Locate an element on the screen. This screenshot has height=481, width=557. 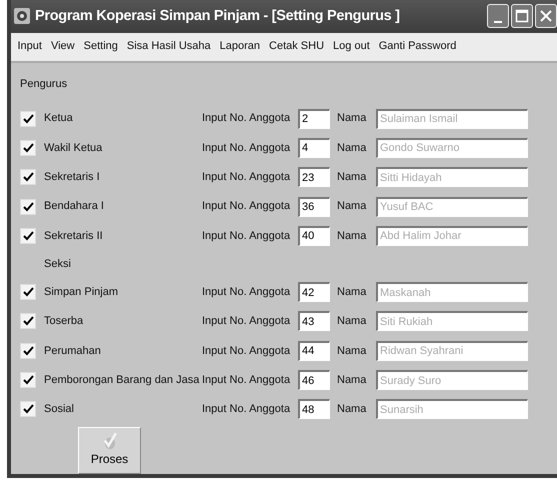
menu-item: Laporan is located at coordinates (240, 46).